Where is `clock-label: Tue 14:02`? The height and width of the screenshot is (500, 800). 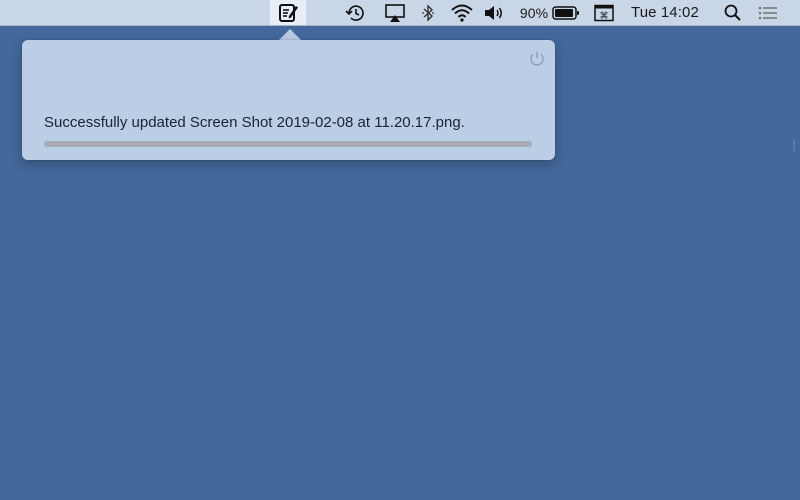
clock-label: Tue 14:02 is located at coordinates (665, 12).